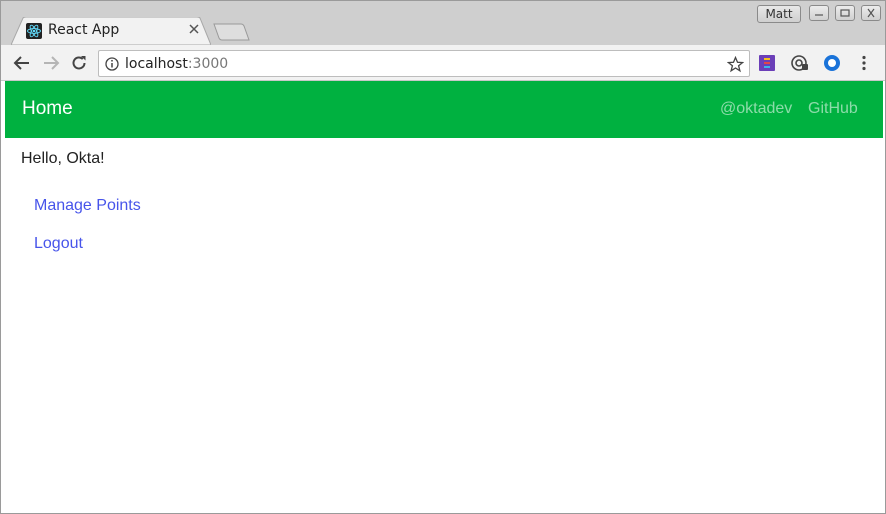 This screenshot has width=886, height=514. I want to click on back-icon, so click(22, 63).